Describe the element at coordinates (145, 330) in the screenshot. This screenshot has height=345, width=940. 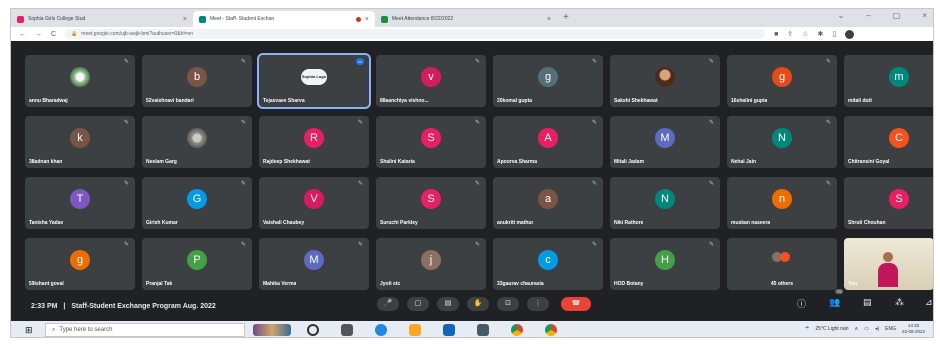
I see `taskbar-search-box: ⌕ Type here to search` at that location.